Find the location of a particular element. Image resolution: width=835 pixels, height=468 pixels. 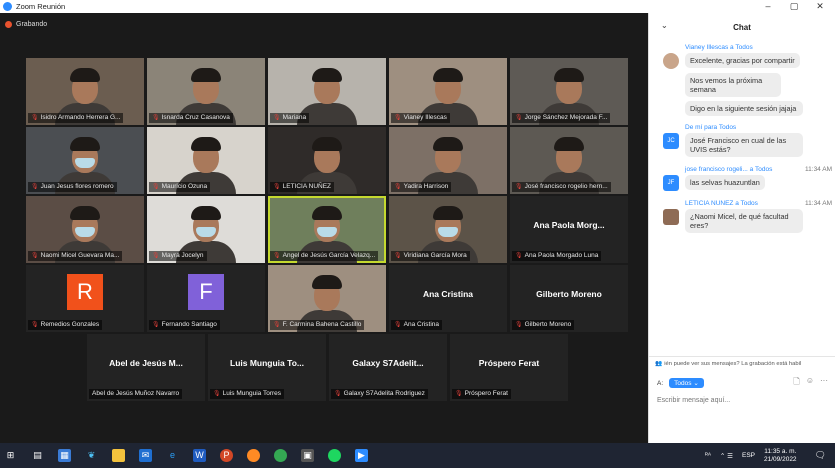

avatar is located at coordinates (671, 217).